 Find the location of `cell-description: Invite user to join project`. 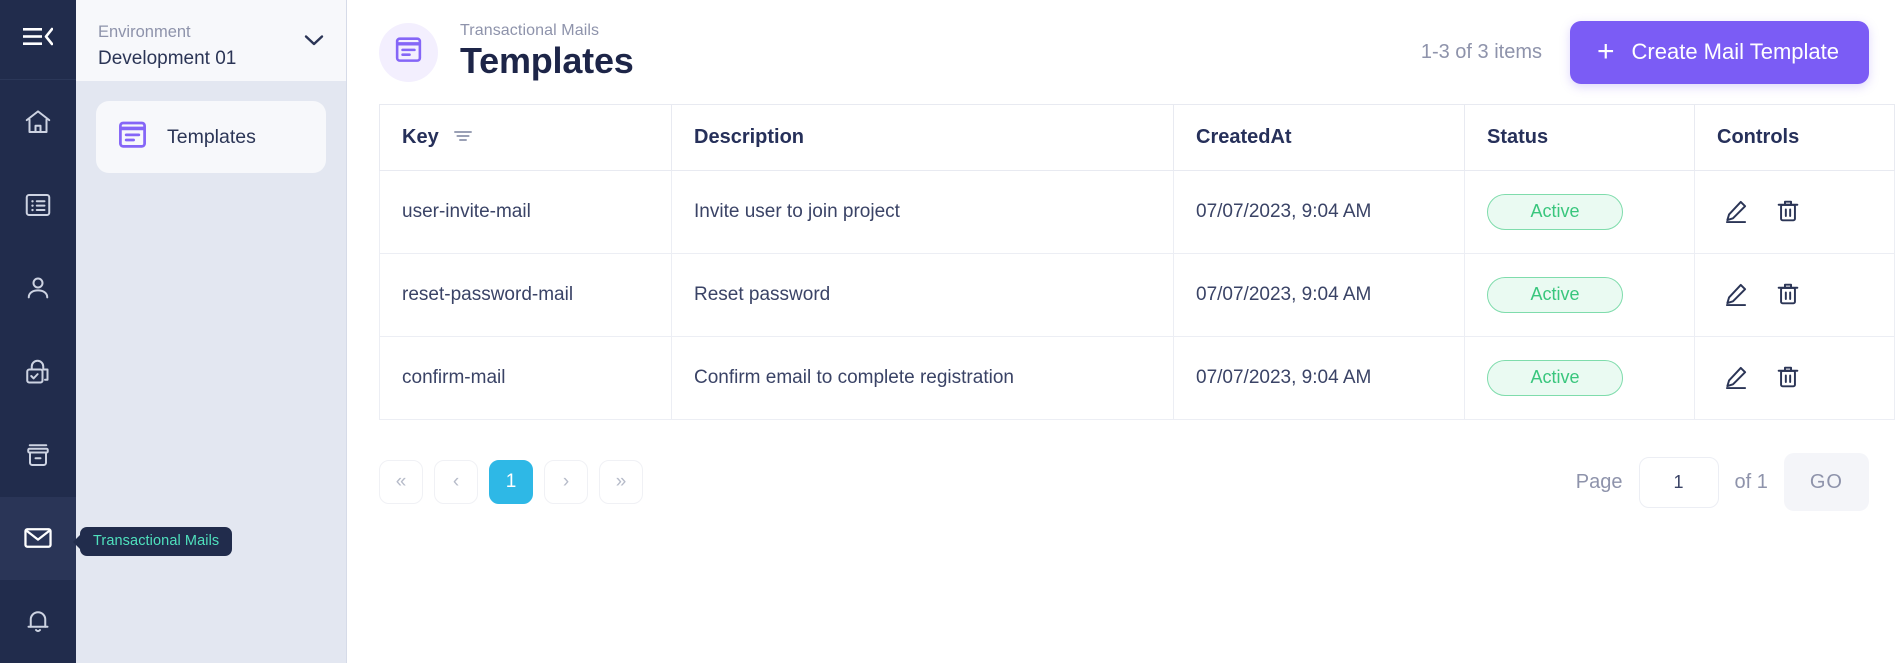

cell-description: Invite user to join project is located at coordinates (922, 212).